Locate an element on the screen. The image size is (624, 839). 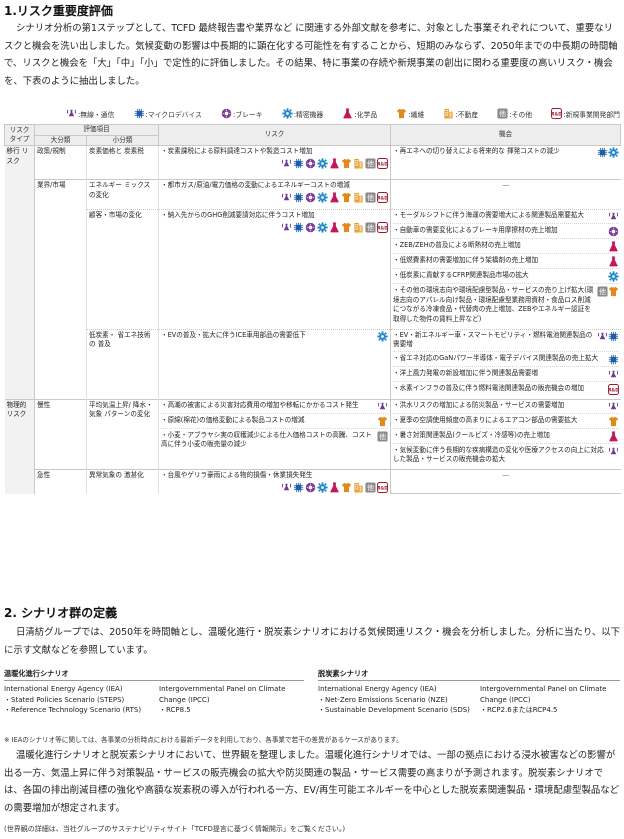
header-opportunity: 機会 is located at coordinates (505, 135).